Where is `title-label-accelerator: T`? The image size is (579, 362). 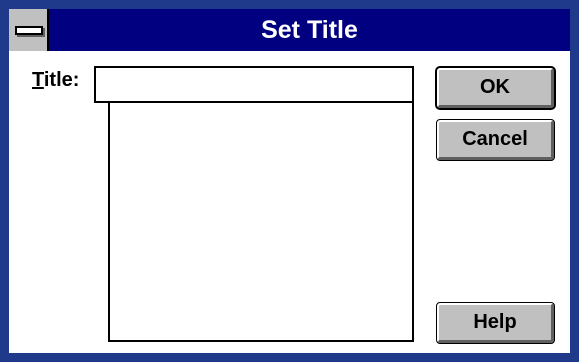 title-label-accelerator: T is located at coordinates (38, 80).